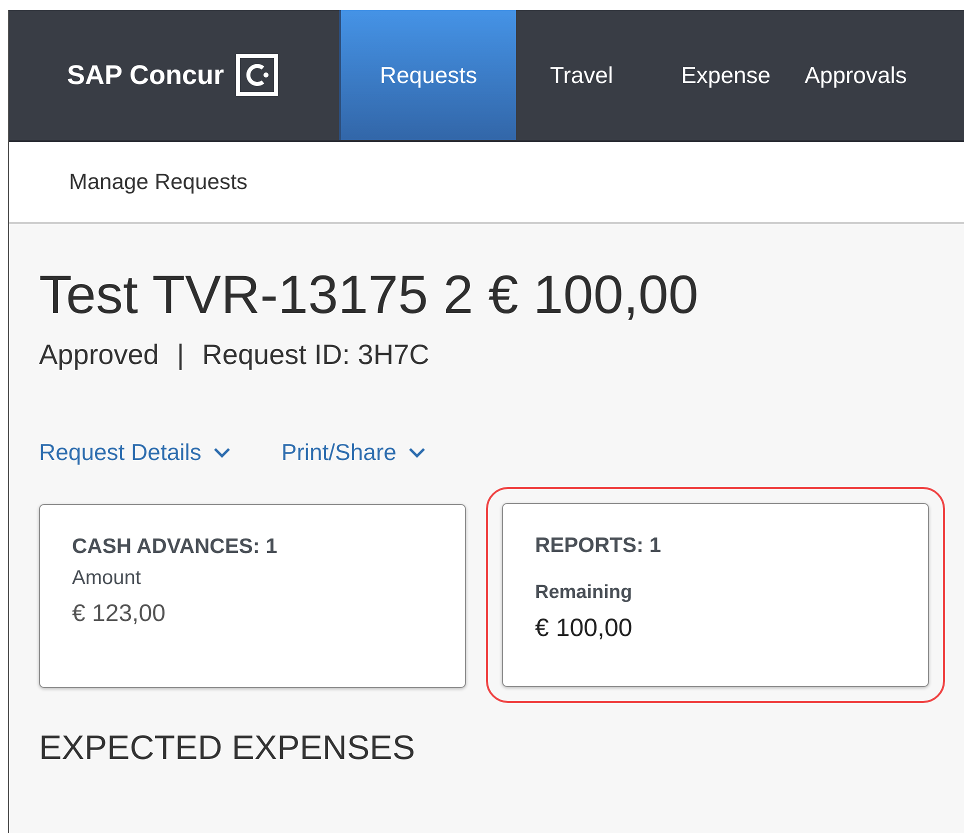 This screenshot has width=964, height=833. I want to click on section-title: EXPECTED EXPENSES, so click(227, 748).